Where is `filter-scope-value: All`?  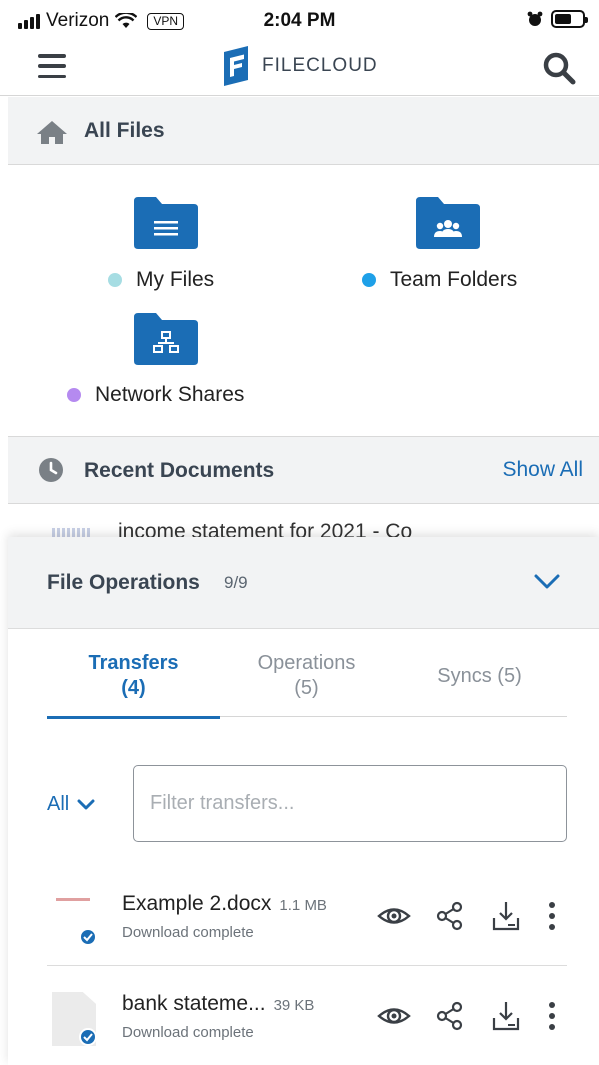
filter-scope-value: All is located at coordinates (58, 804).